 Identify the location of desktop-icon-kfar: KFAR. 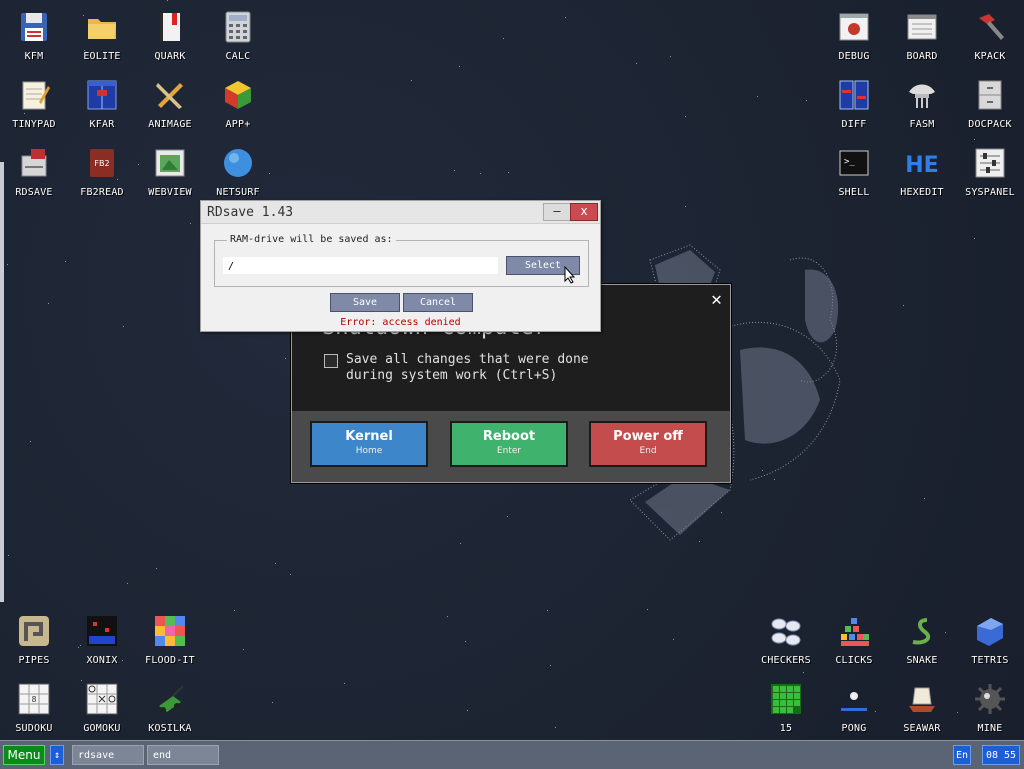
(102, 102).